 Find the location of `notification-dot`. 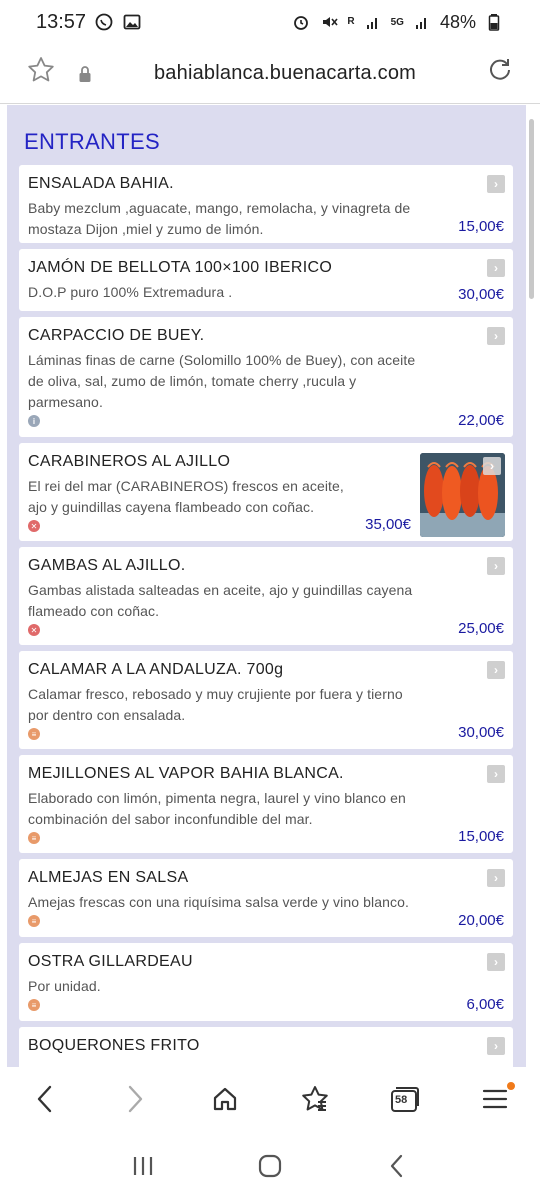

notification-dot is located at coordinates (511, 1086).